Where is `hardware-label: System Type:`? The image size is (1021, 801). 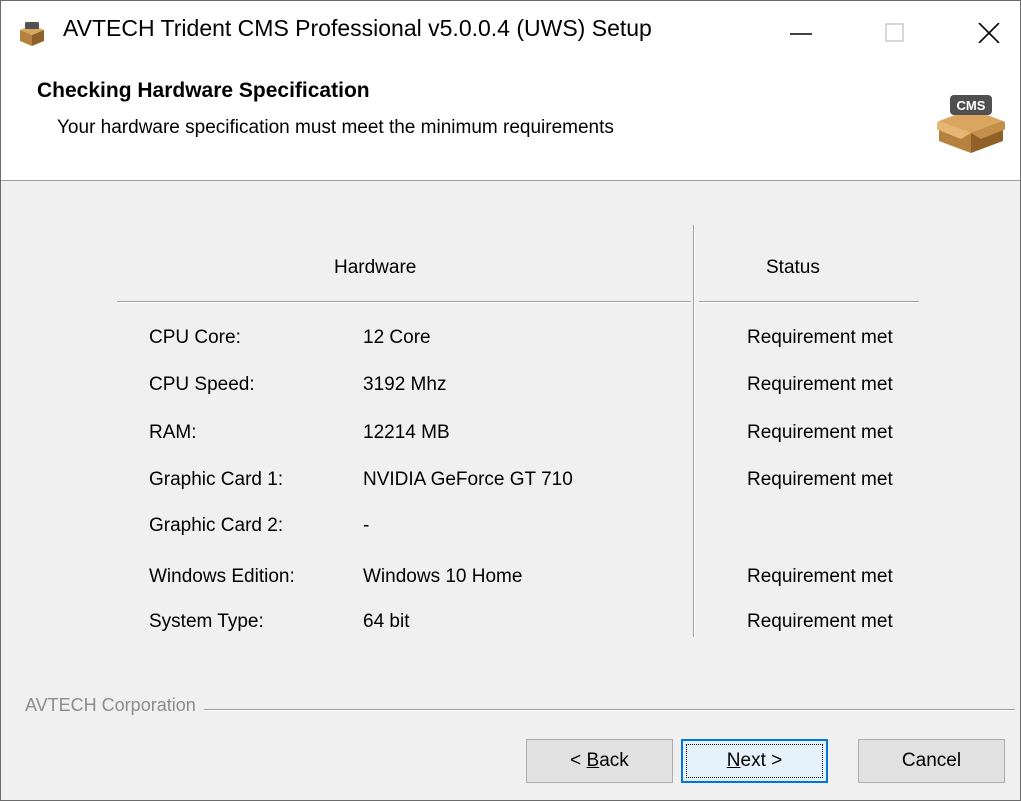
hardware-label: System Type: is located at coordinates (206, 621).